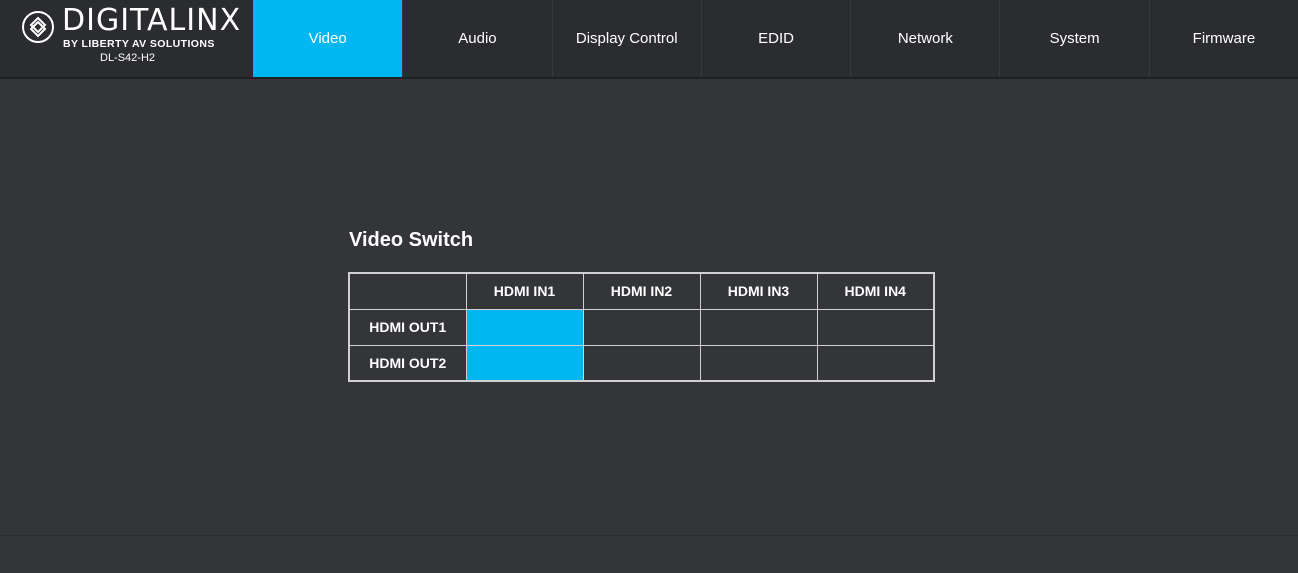 Image resolution: width=1298 pixels, height=573 pixels. What do you see at coordinates (758, 363) in the screenshot?
I see `switch-cell-out2-in3` at bounding box center [758, 363].